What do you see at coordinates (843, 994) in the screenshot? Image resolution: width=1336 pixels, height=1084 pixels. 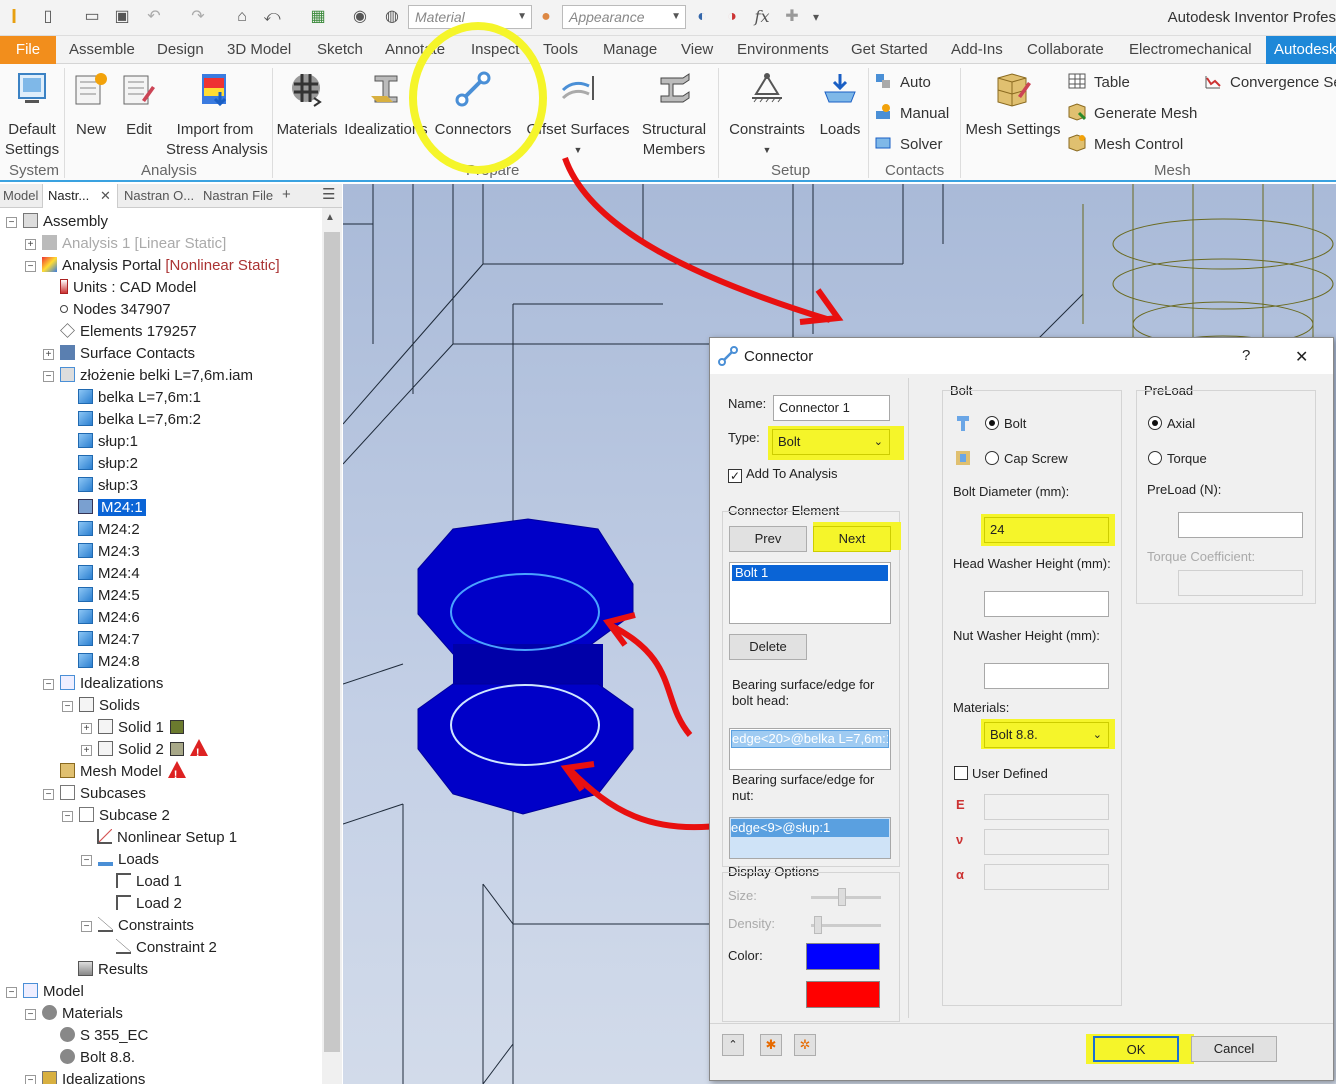 I see `color-swatch-secondary` at bounding box center [843, 994].